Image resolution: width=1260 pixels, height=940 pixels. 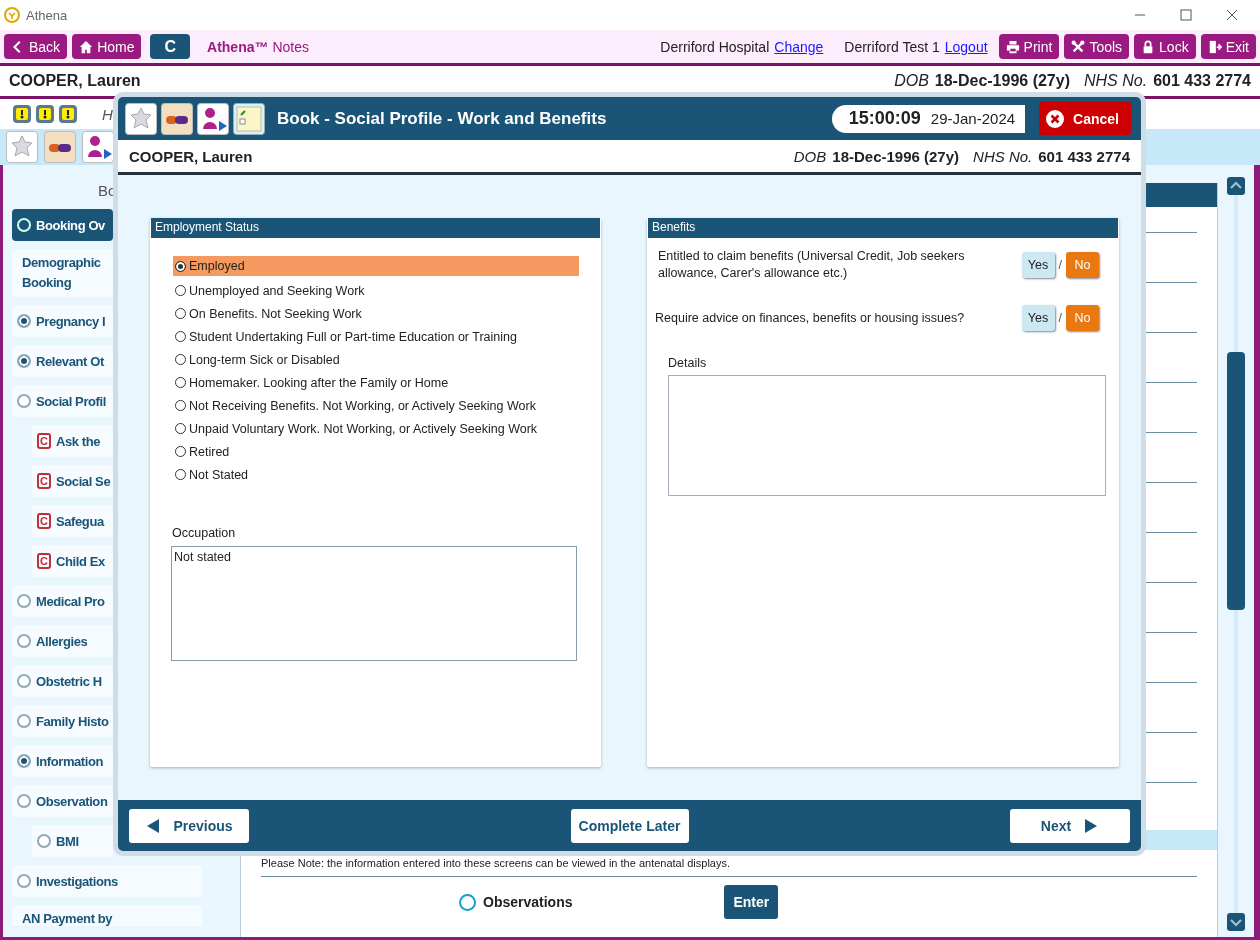 I want to click on app-logo-icon, so click(x=12, y=15).